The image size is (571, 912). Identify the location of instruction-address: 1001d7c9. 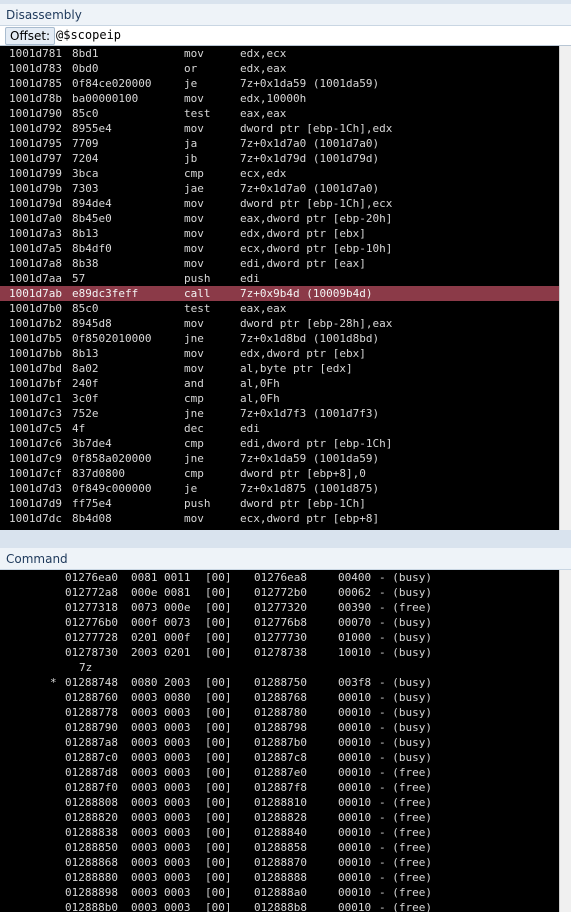
(35, 458).